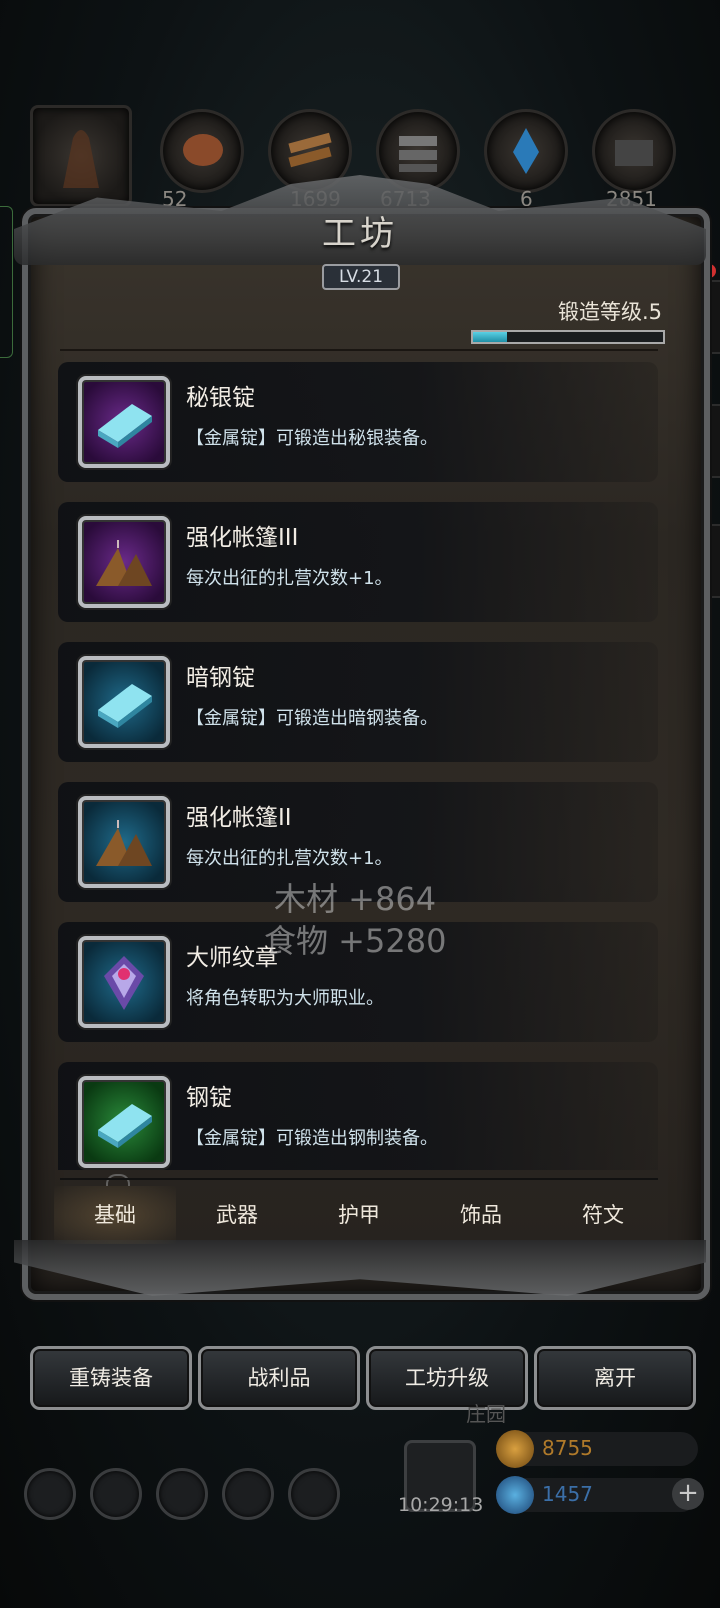 The width and height of the screenshot is (720, 1608). I want to click on tab-armor: 护甲, so click(359, 1215).